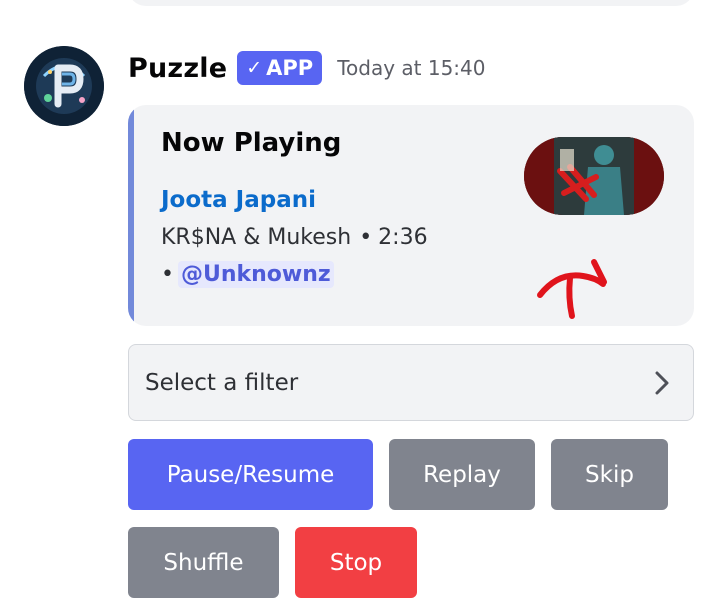 The height and width of the screenshot is (609, 719). What do you see at coordinates (290, 68) in the screenshot?
I see `app-badge-label: APP` at bounding box center [290, 68].